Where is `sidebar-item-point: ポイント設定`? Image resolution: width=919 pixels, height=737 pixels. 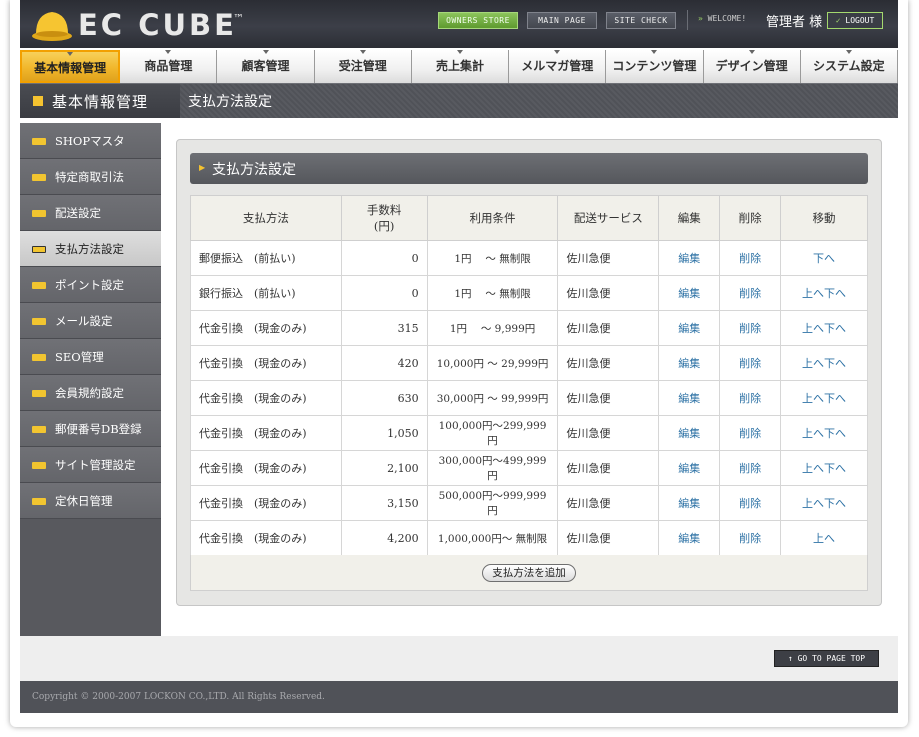
sidebar-item-point: ポイント設定 is located at coordinates (90, 285).